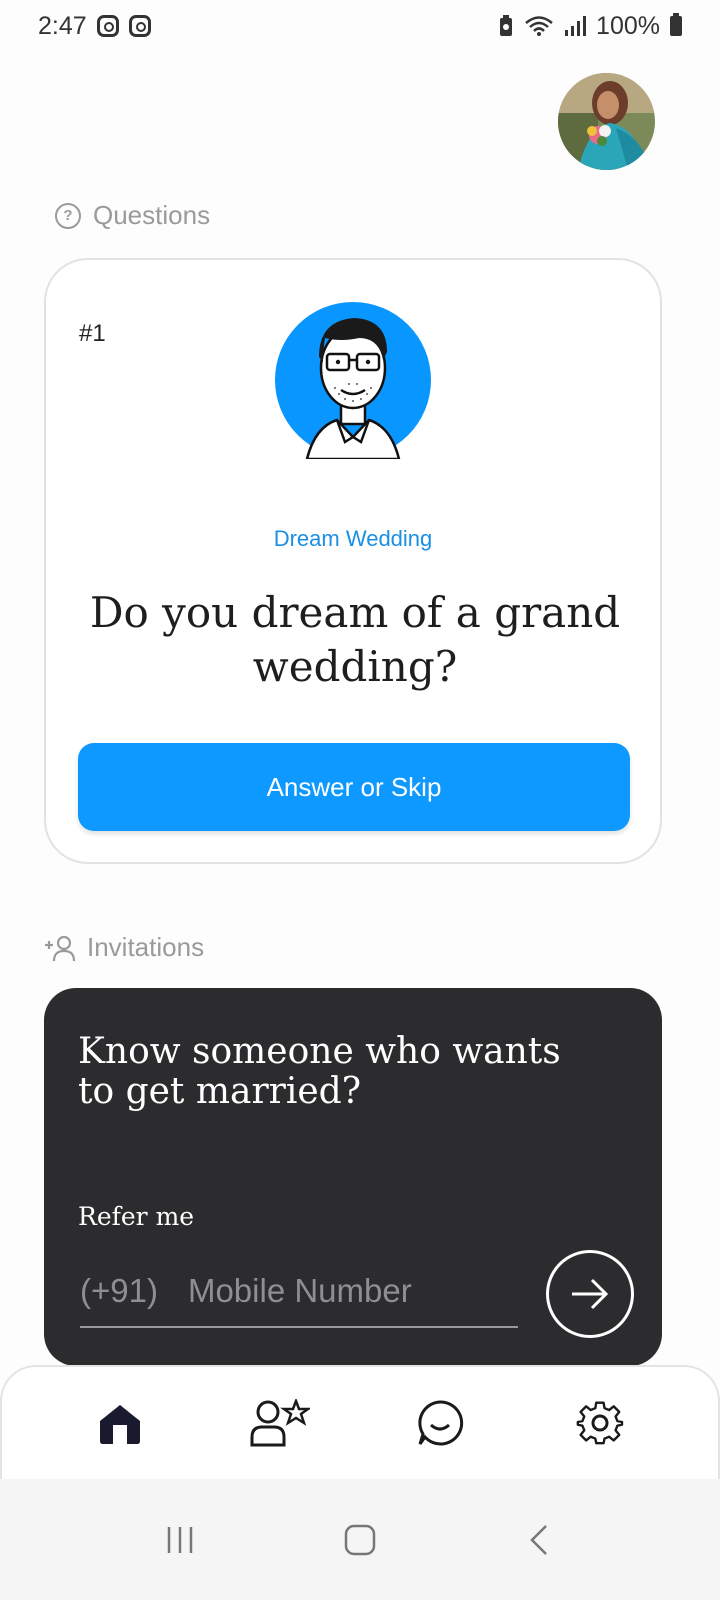 Image resolution: width=720 pixels, height=1600 pixels. Describe the element at coordinates (539, 26) in the screenshot. I see `wifi-icon` at that location.